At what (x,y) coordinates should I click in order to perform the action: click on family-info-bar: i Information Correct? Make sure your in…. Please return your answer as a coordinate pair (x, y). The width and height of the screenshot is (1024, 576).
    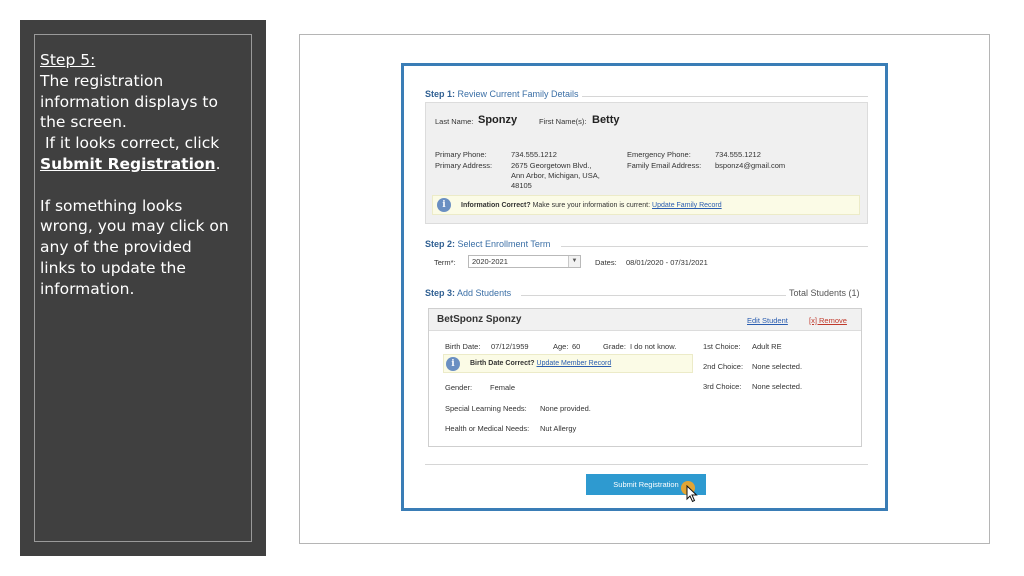
    Looking at the image, I should click on (646, 205).